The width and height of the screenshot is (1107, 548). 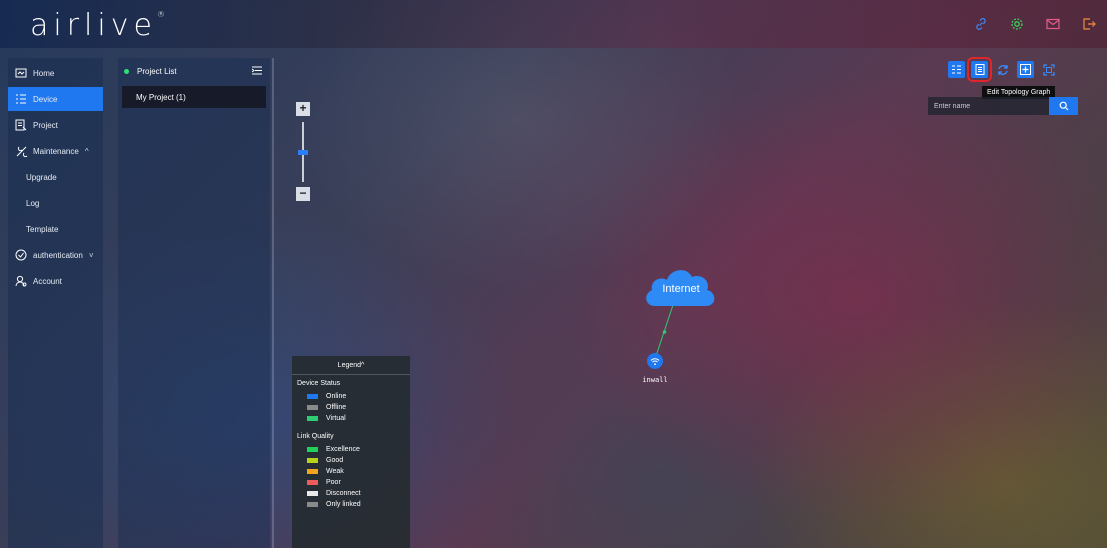 I want to click on list-view-button, so click(x=956, y=69).